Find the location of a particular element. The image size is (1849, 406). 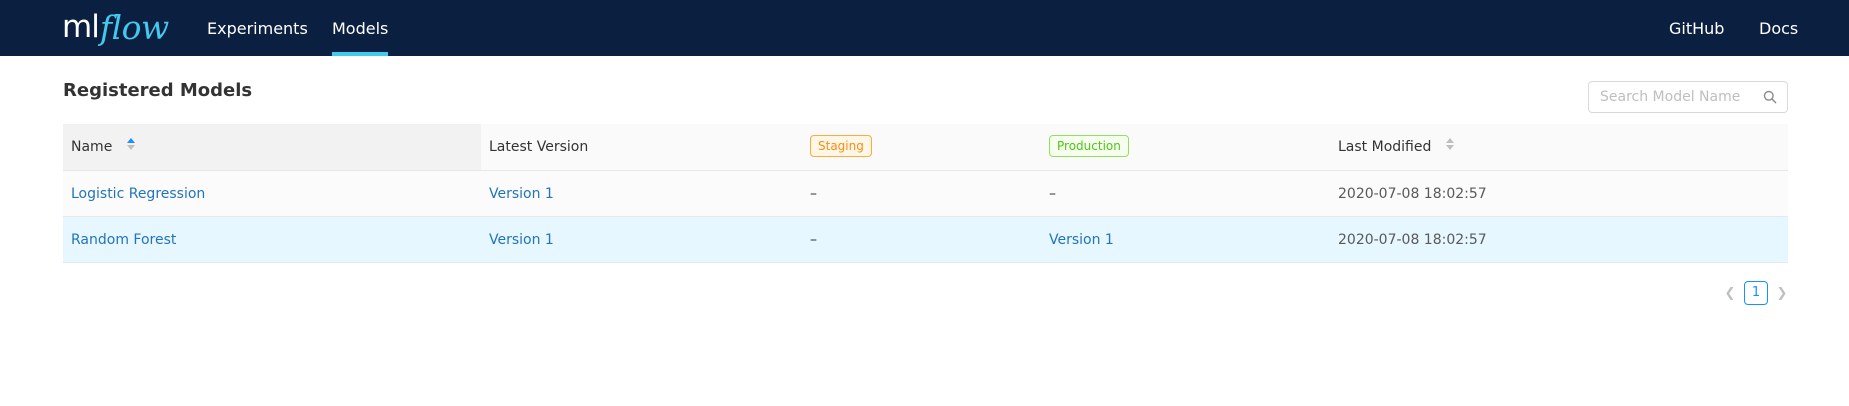

production-tag: Production is located at coordinates (1089, 146).